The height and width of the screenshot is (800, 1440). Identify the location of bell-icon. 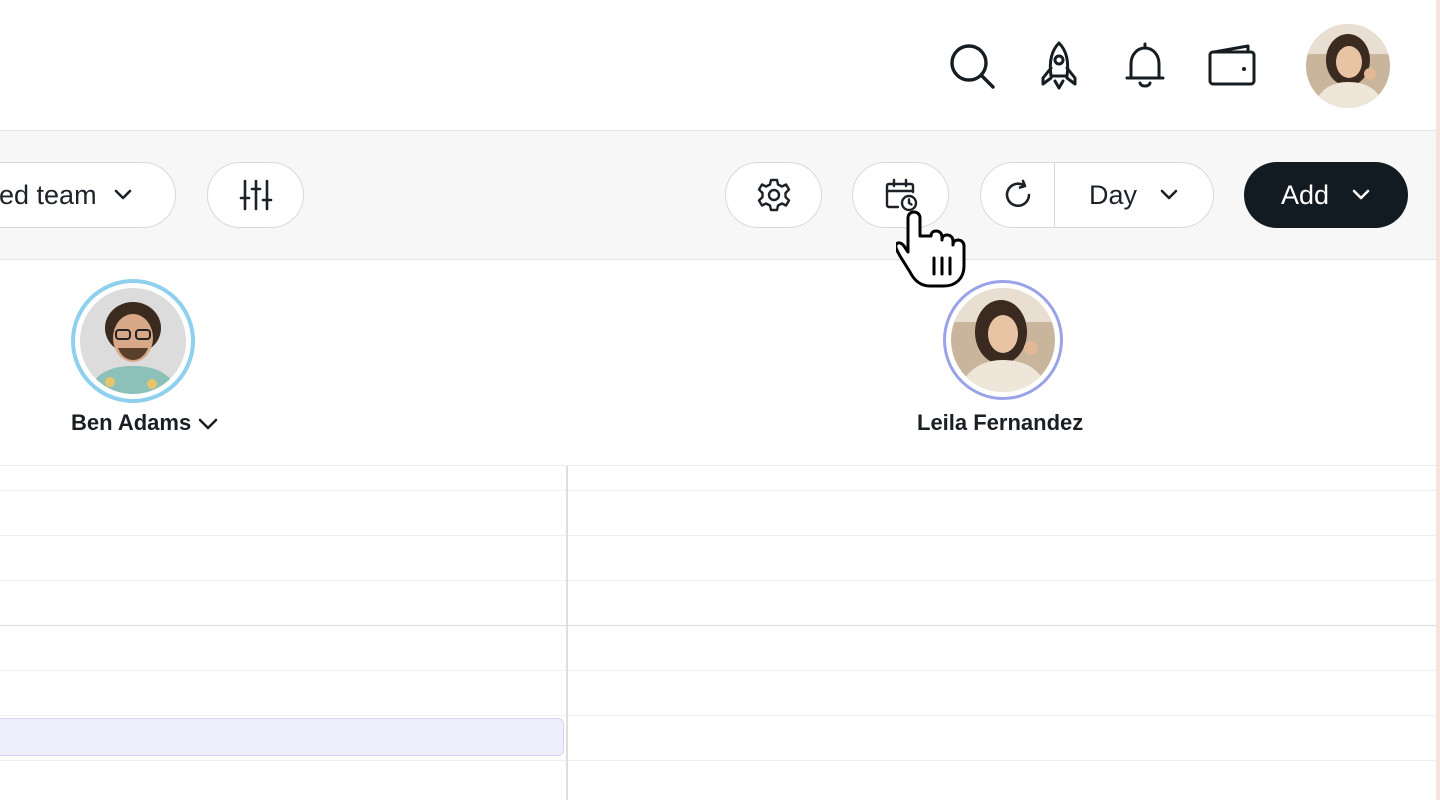
(1145, 66).